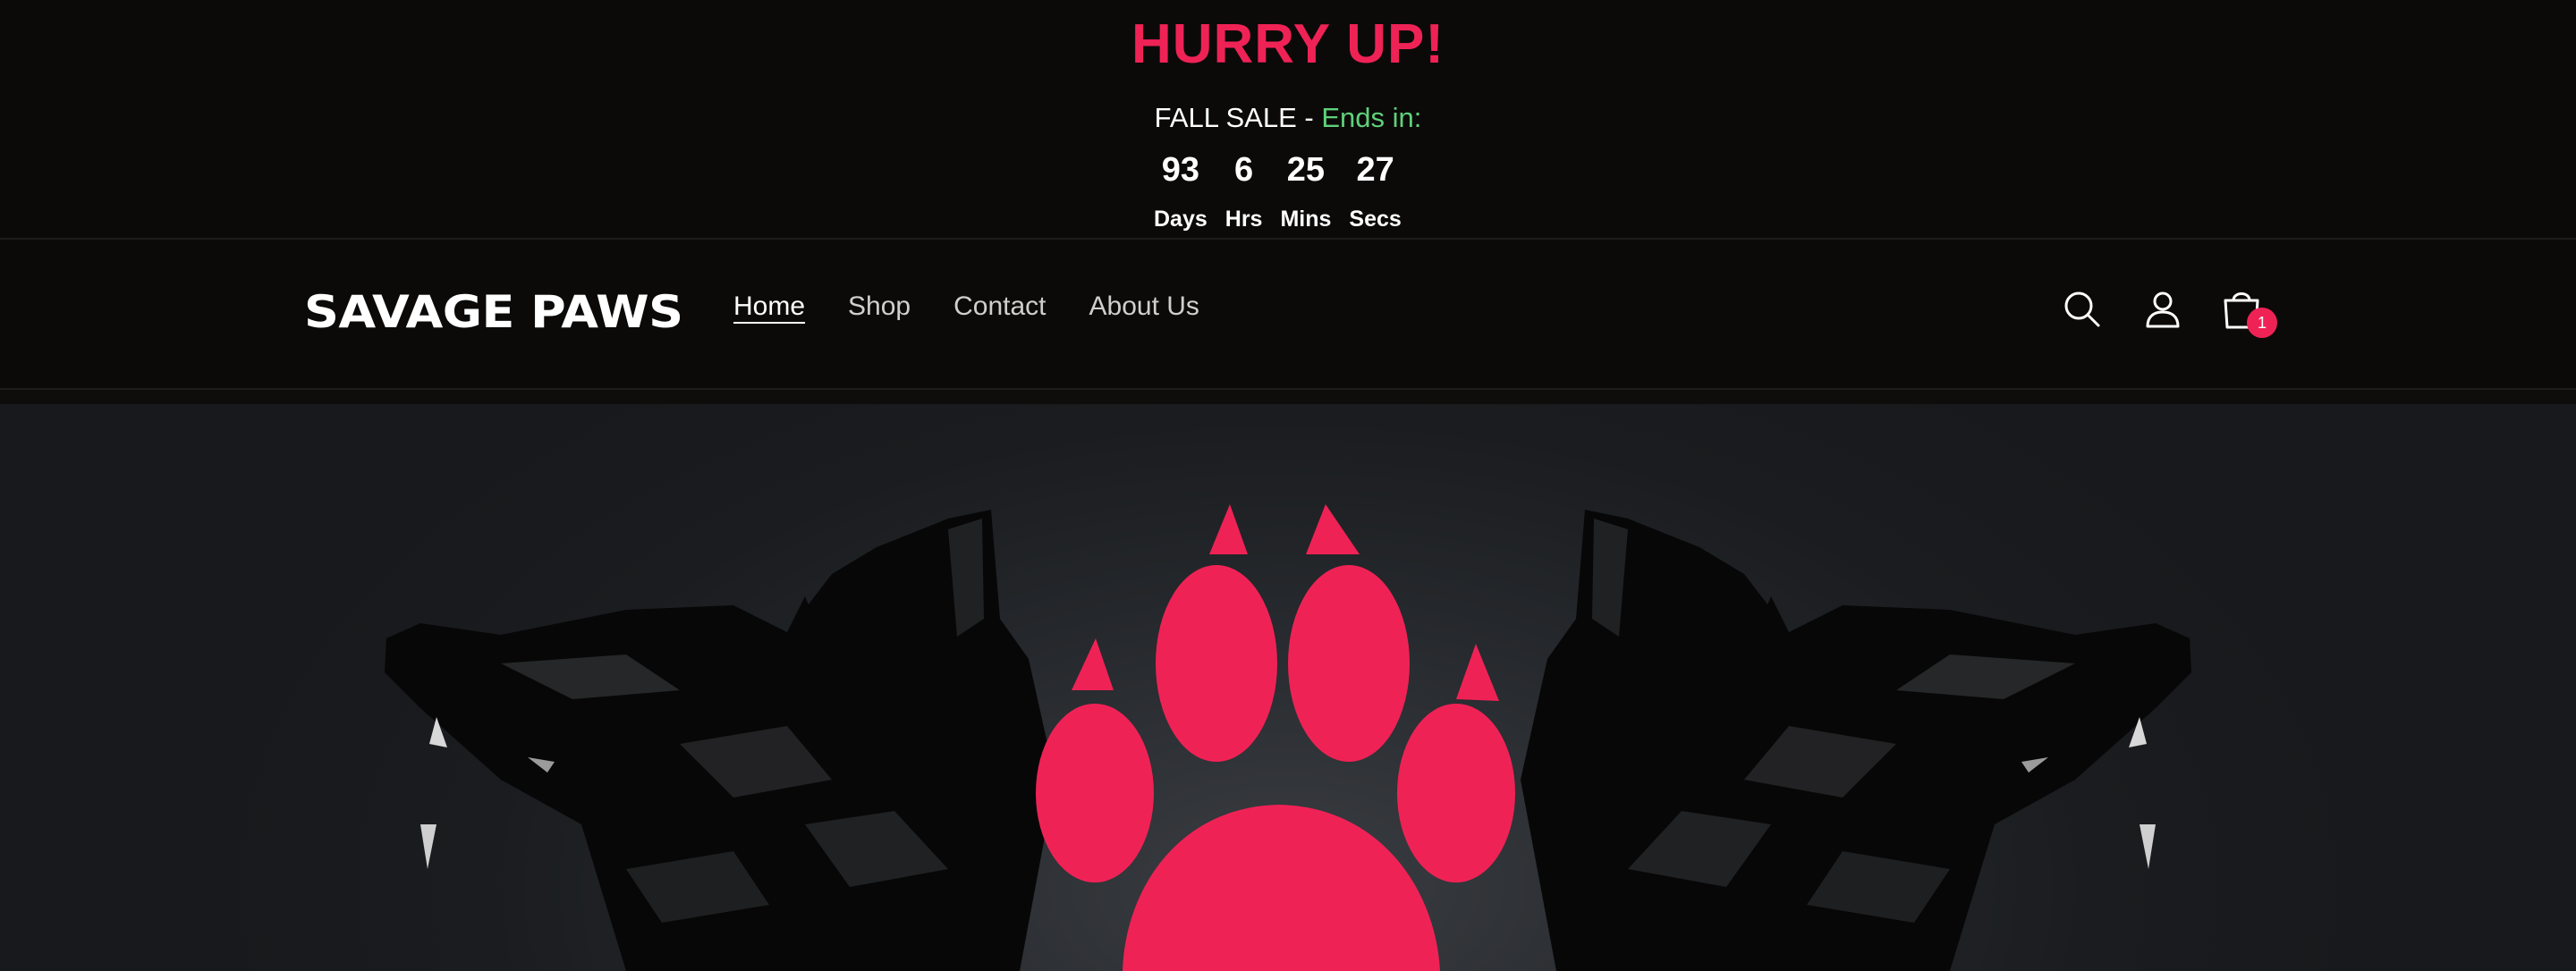  What do you see at coordinates (1180, 170) in the screenshot?
I see `countdown-days-value: 93` at bounding box center [1180, 170].